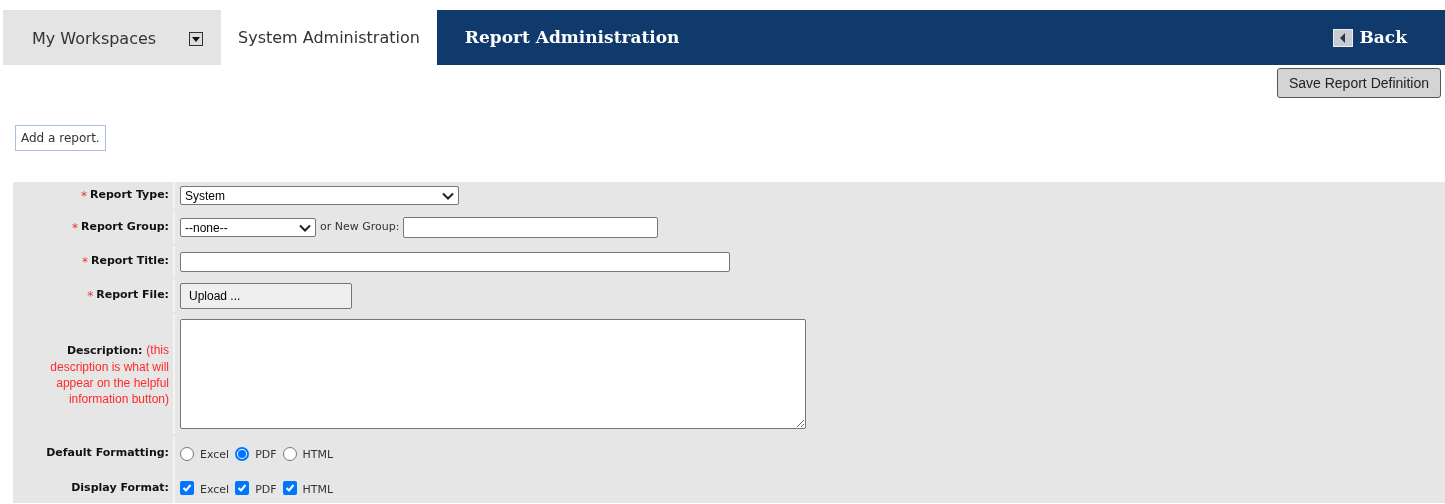 The image size is (1445, 504). What do you see at coordinates (360, 227) in the screenshot?
I see `field-label: or New Group:` at bounding box center [360, 227].